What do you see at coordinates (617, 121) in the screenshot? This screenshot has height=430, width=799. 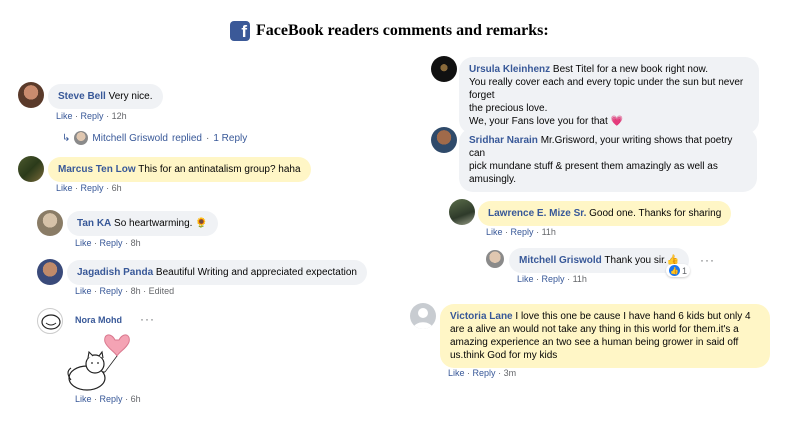 I see `heart-icon: 💗` at bounding box center [617, 121].